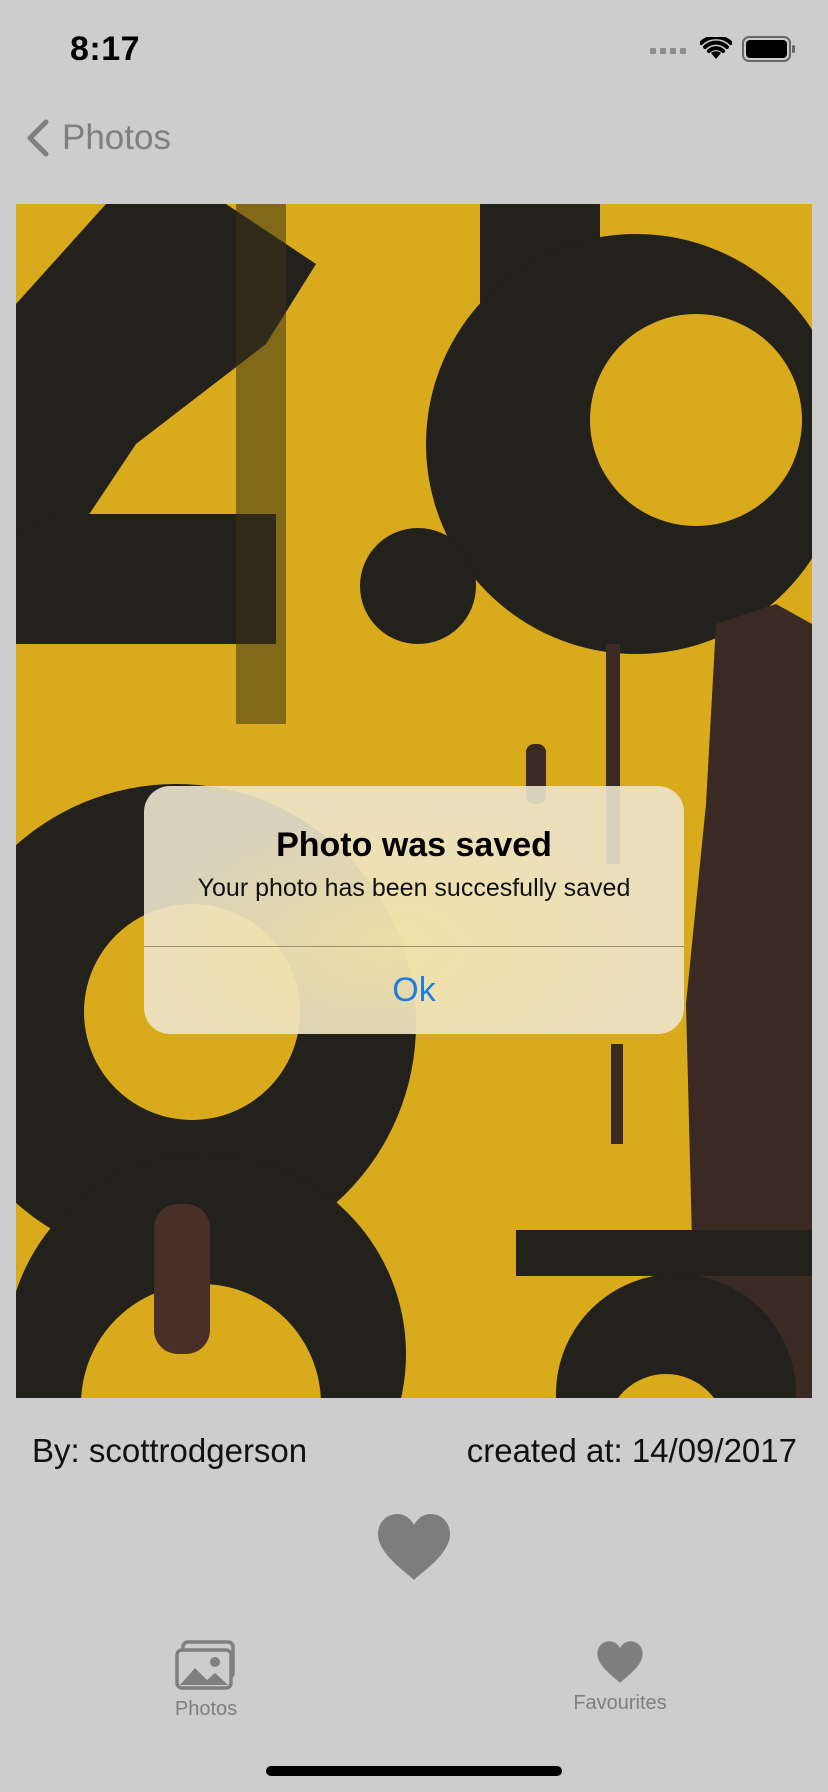  I want to click on battery-icon, so click(768, 49).